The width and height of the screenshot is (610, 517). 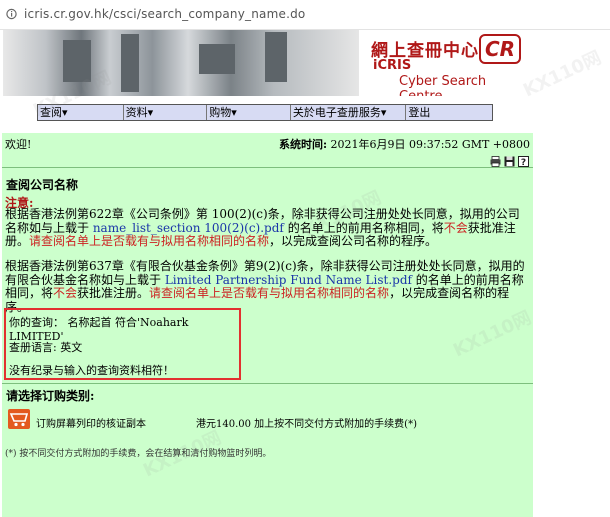 What do you see at coordinates (42, 185) in the screenshot?
I see `page-title: 查阅公司名称` at bounding box center [42, 185].